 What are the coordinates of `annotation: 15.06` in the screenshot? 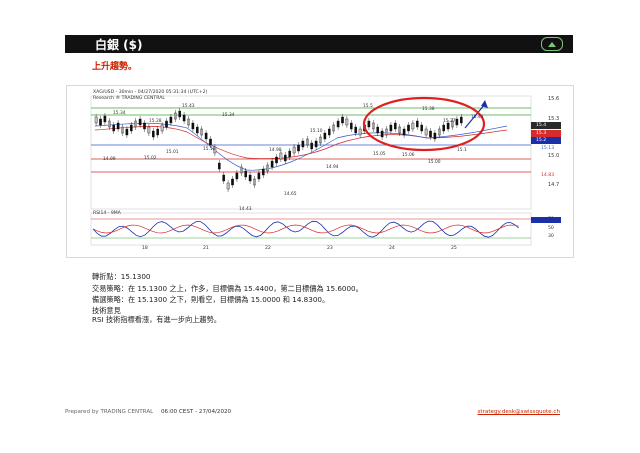 It's located at (408, 155).